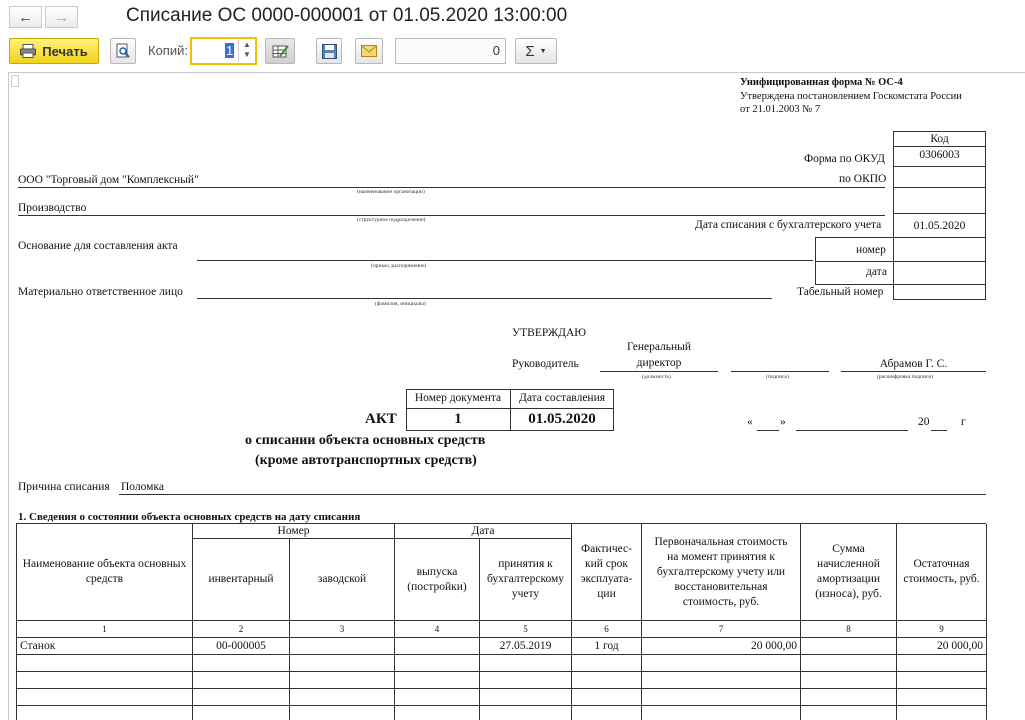 The width and height of the screenshot is (1025, 720). What do you see at coordinates (54, 51) in the screenshot?
I see `print-button: Печать` at bounding box center [54, 51].